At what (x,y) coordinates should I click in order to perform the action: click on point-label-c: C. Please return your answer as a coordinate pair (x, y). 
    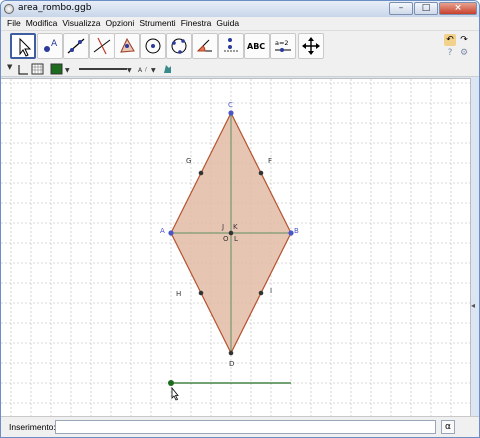
    Looking at the image, I should click on (230, 105).